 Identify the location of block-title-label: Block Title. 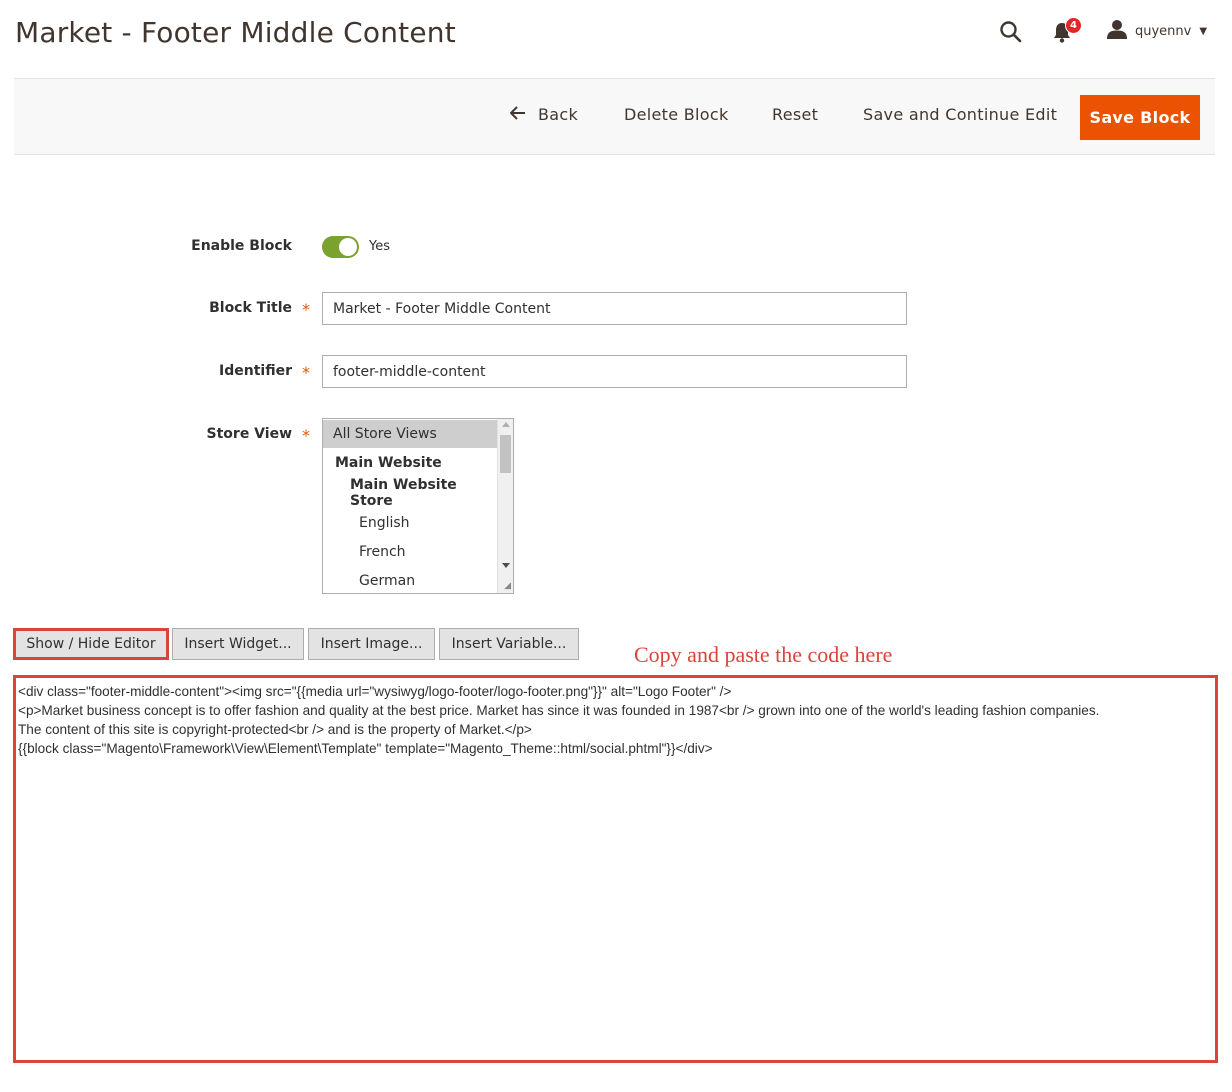
(250, 308).